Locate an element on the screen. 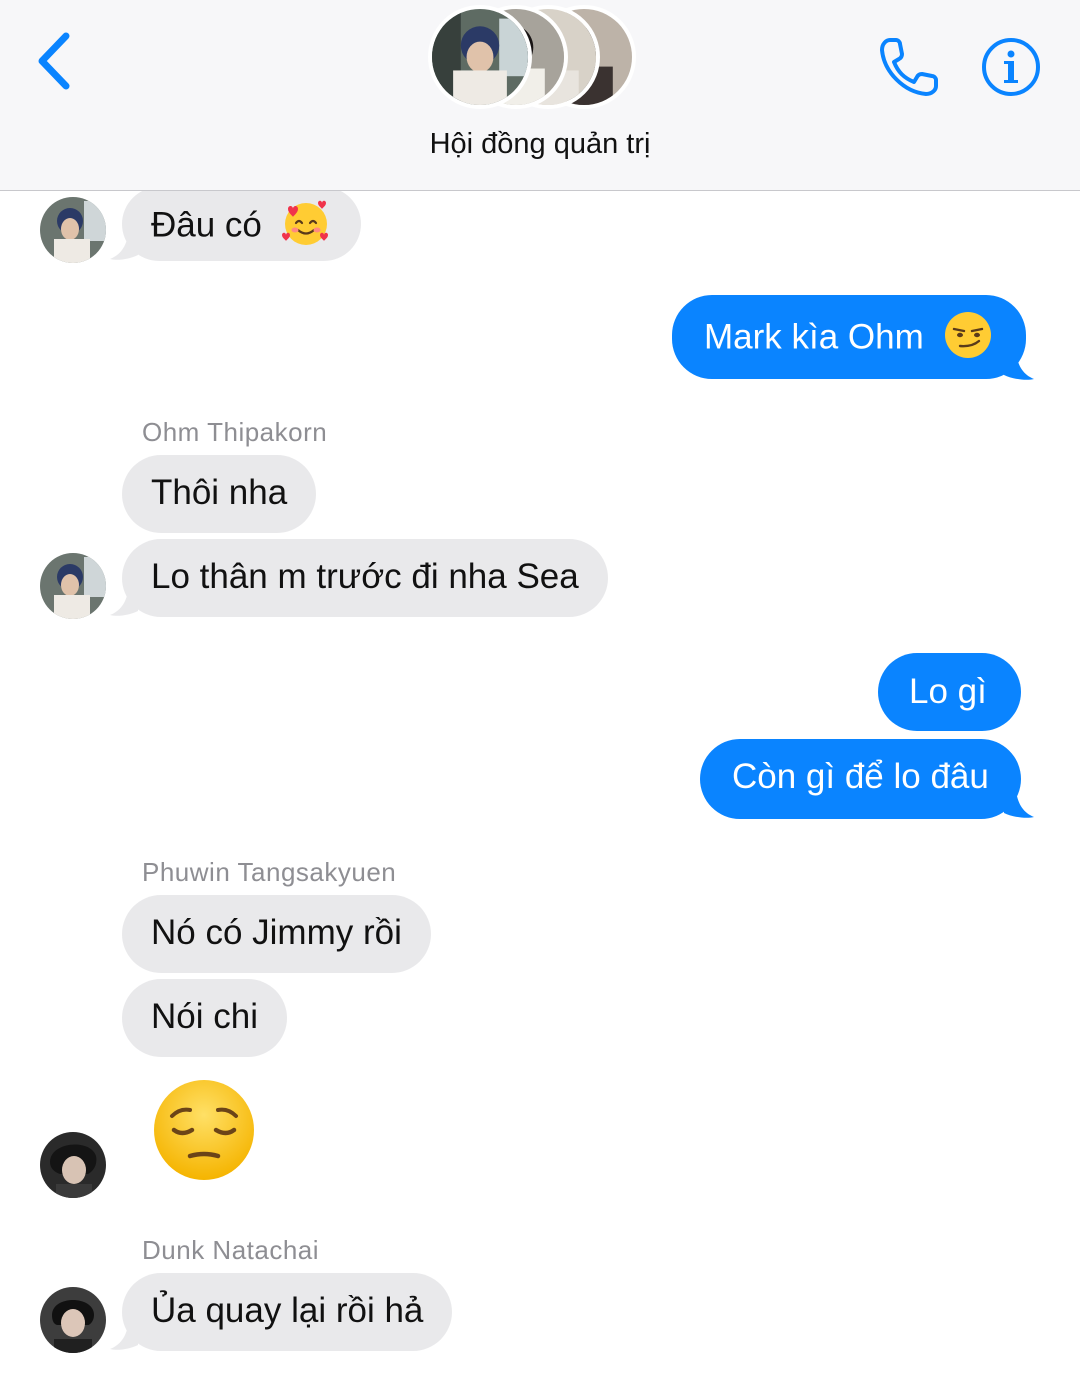  sender-name: Ohm Thipakorn is located at coordinates (235, 432).